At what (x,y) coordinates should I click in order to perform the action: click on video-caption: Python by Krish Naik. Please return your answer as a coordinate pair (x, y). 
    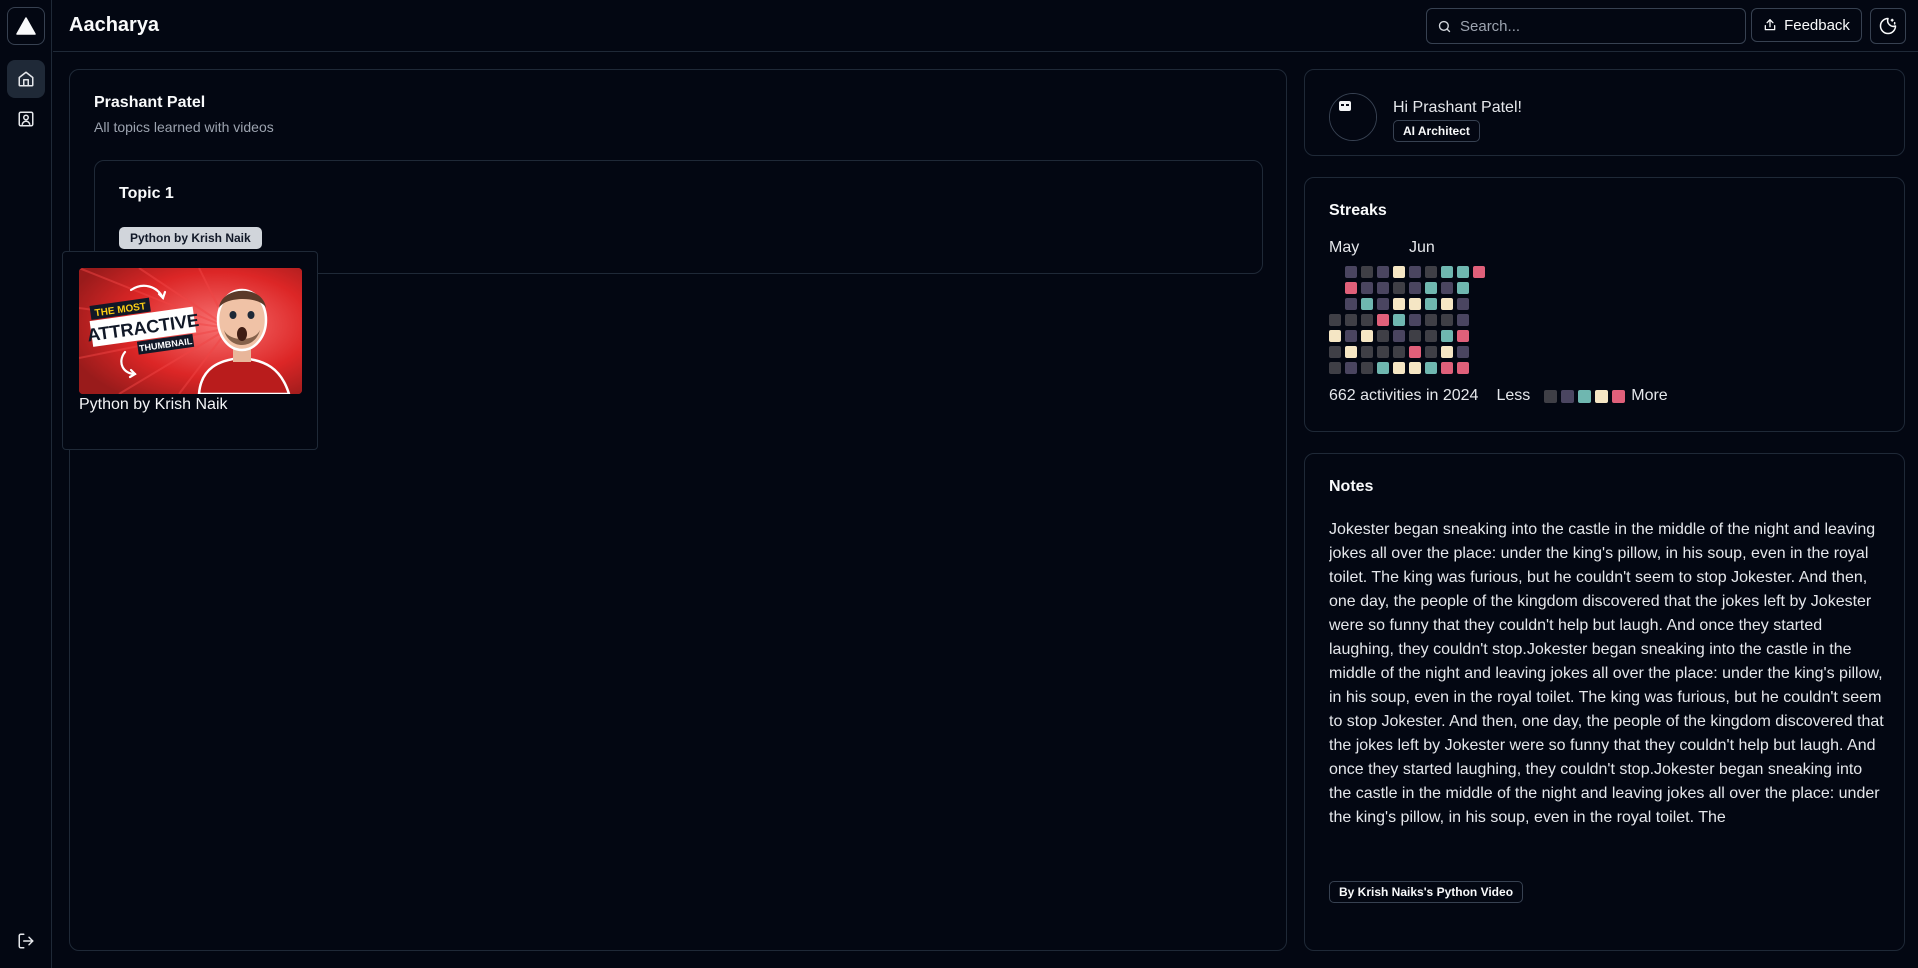
    Looking at the image, I should click on (153, 404).